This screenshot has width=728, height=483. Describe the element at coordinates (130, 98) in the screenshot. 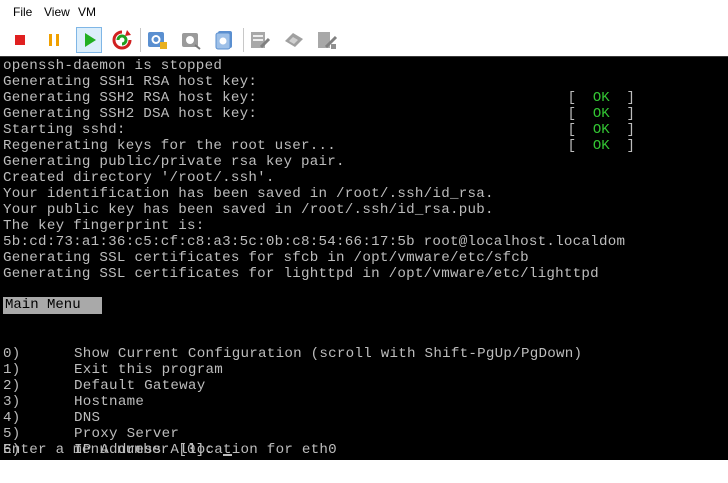

I see `console-line: Generating SSH2 RSA host key:` at that location.